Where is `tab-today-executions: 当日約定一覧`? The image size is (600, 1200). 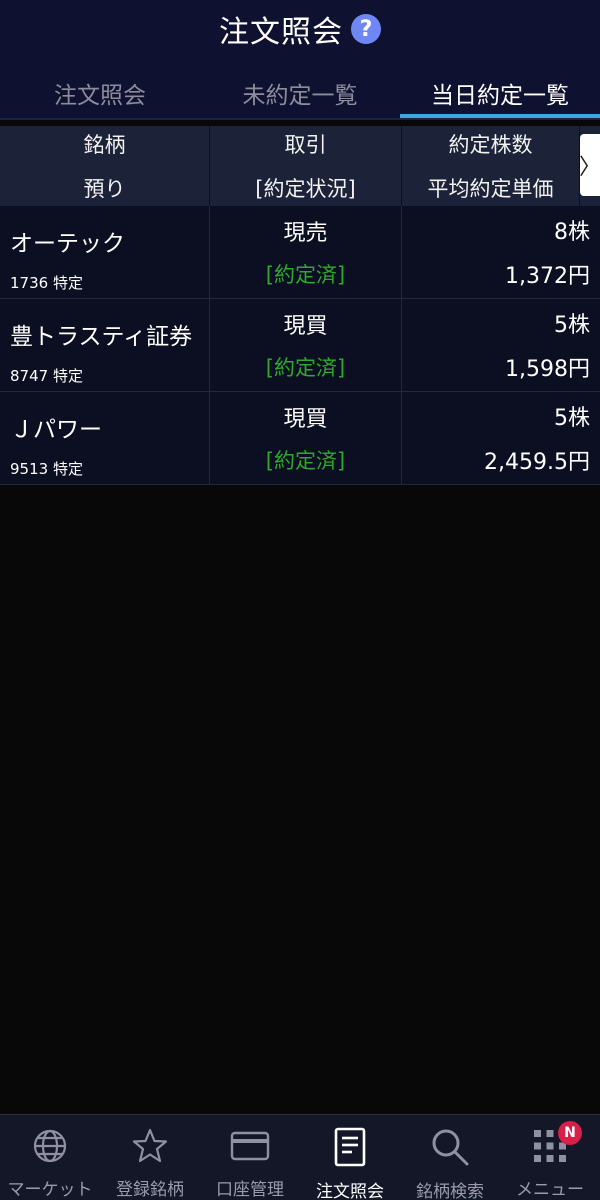 tab-today-executions: 当日約定一覧 is located at coordinates (500, 93).